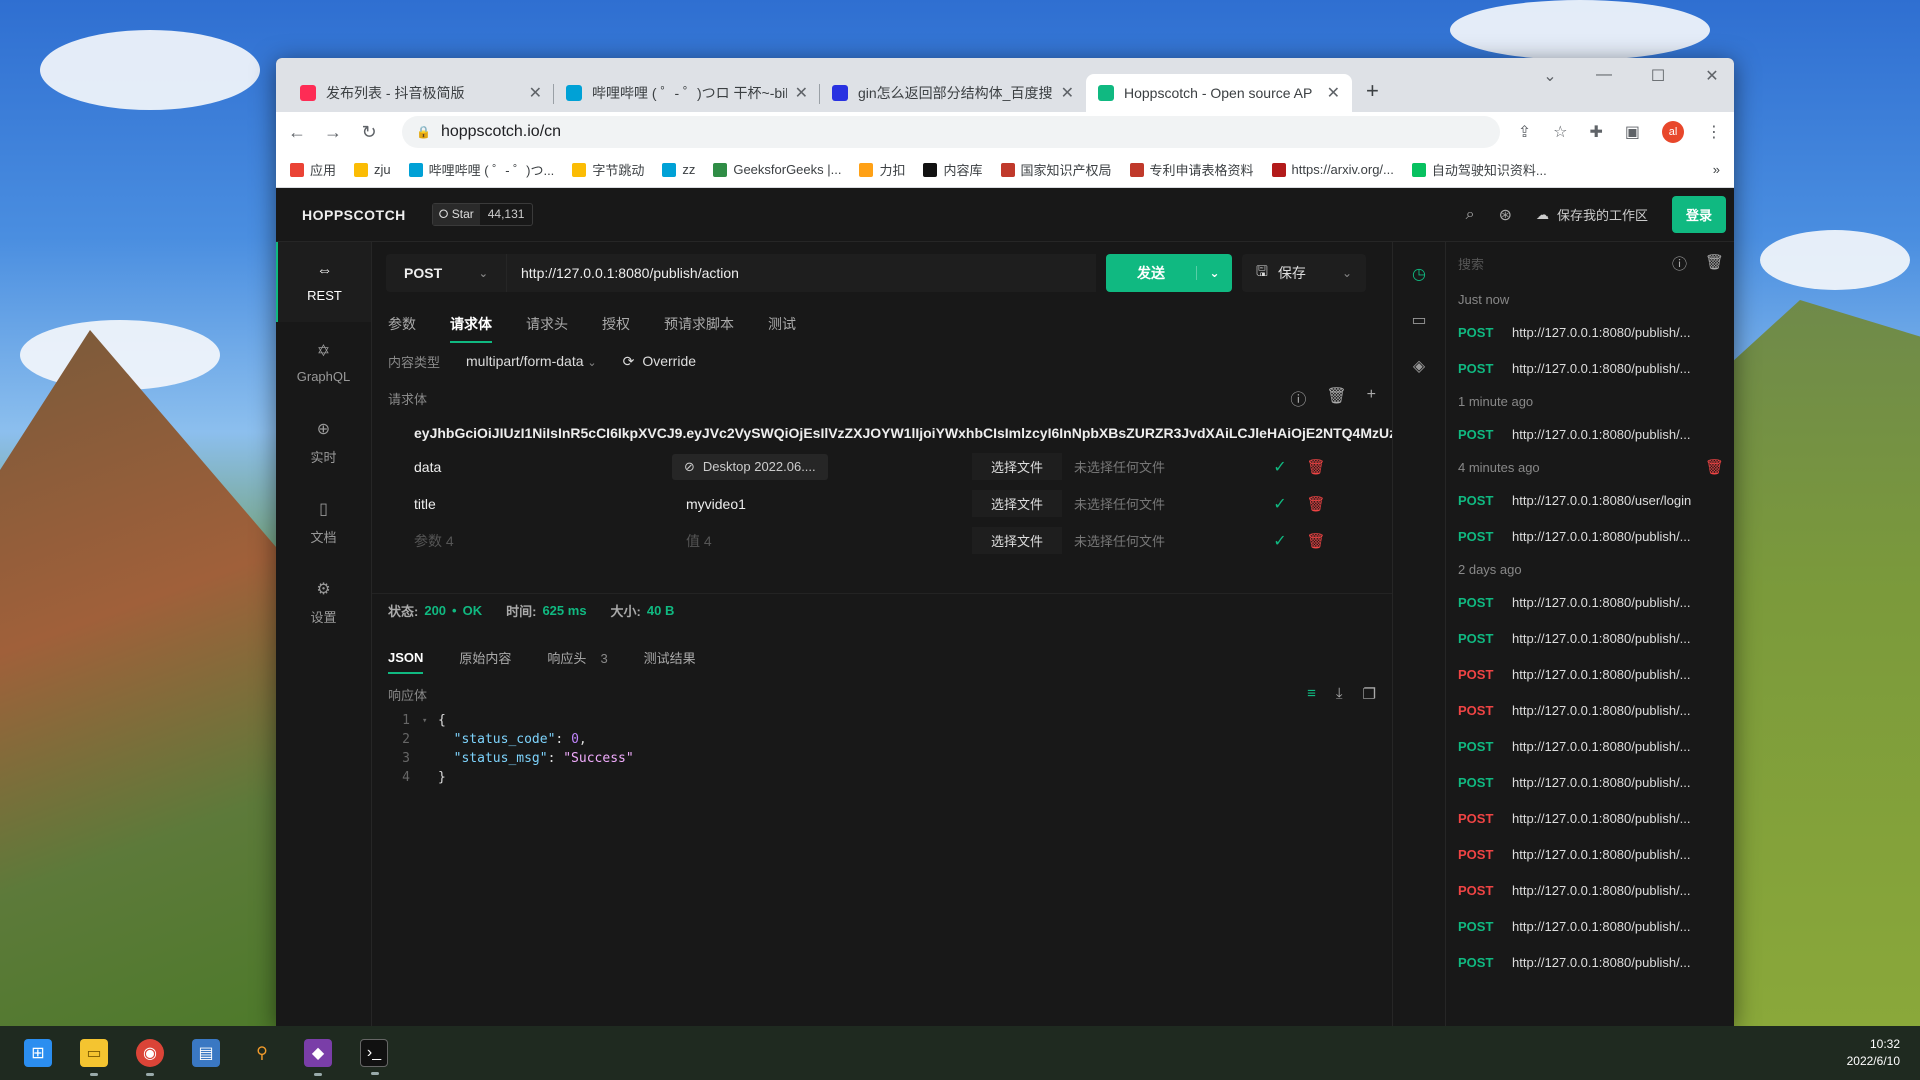  I want to click on file-explorer-icon: ▭, so click(94, 1057).